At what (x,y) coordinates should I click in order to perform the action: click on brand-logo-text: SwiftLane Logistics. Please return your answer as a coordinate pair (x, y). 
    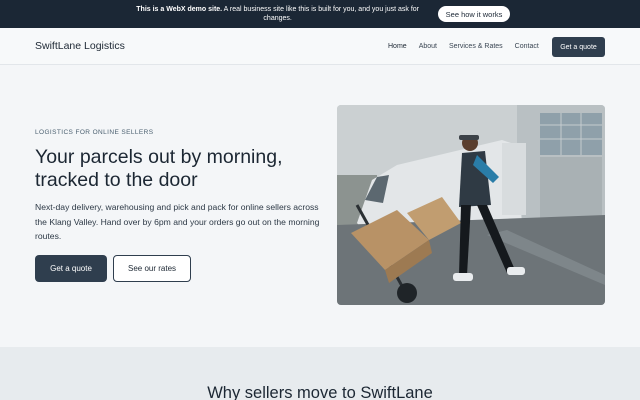
    Looking at the image, I should click on (80, 46).